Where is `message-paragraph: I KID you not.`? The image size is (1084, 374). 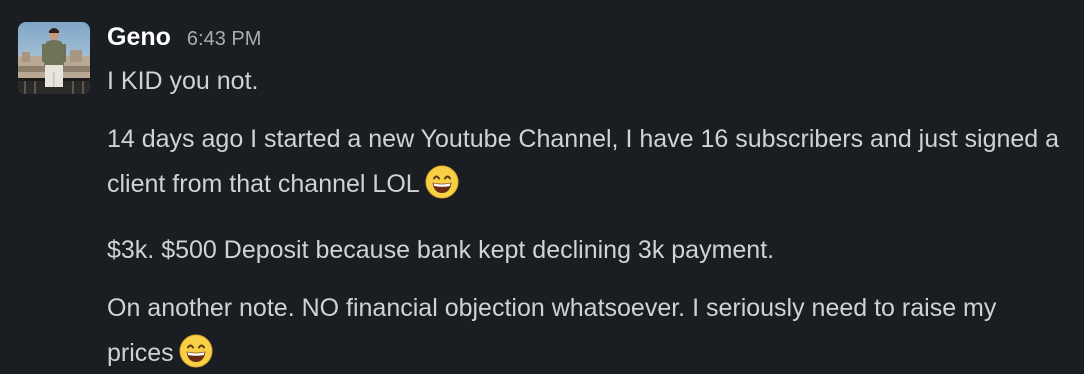 message-paragraph: I KID you not. is located at coordinates (587, 81).